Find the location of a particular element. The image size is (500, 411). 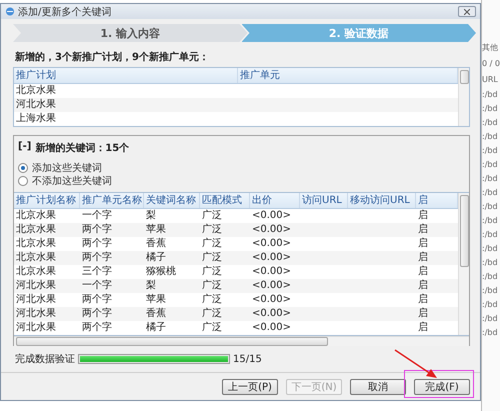

dialog-button: 上一页(P) is located at coordinates (250, 387).